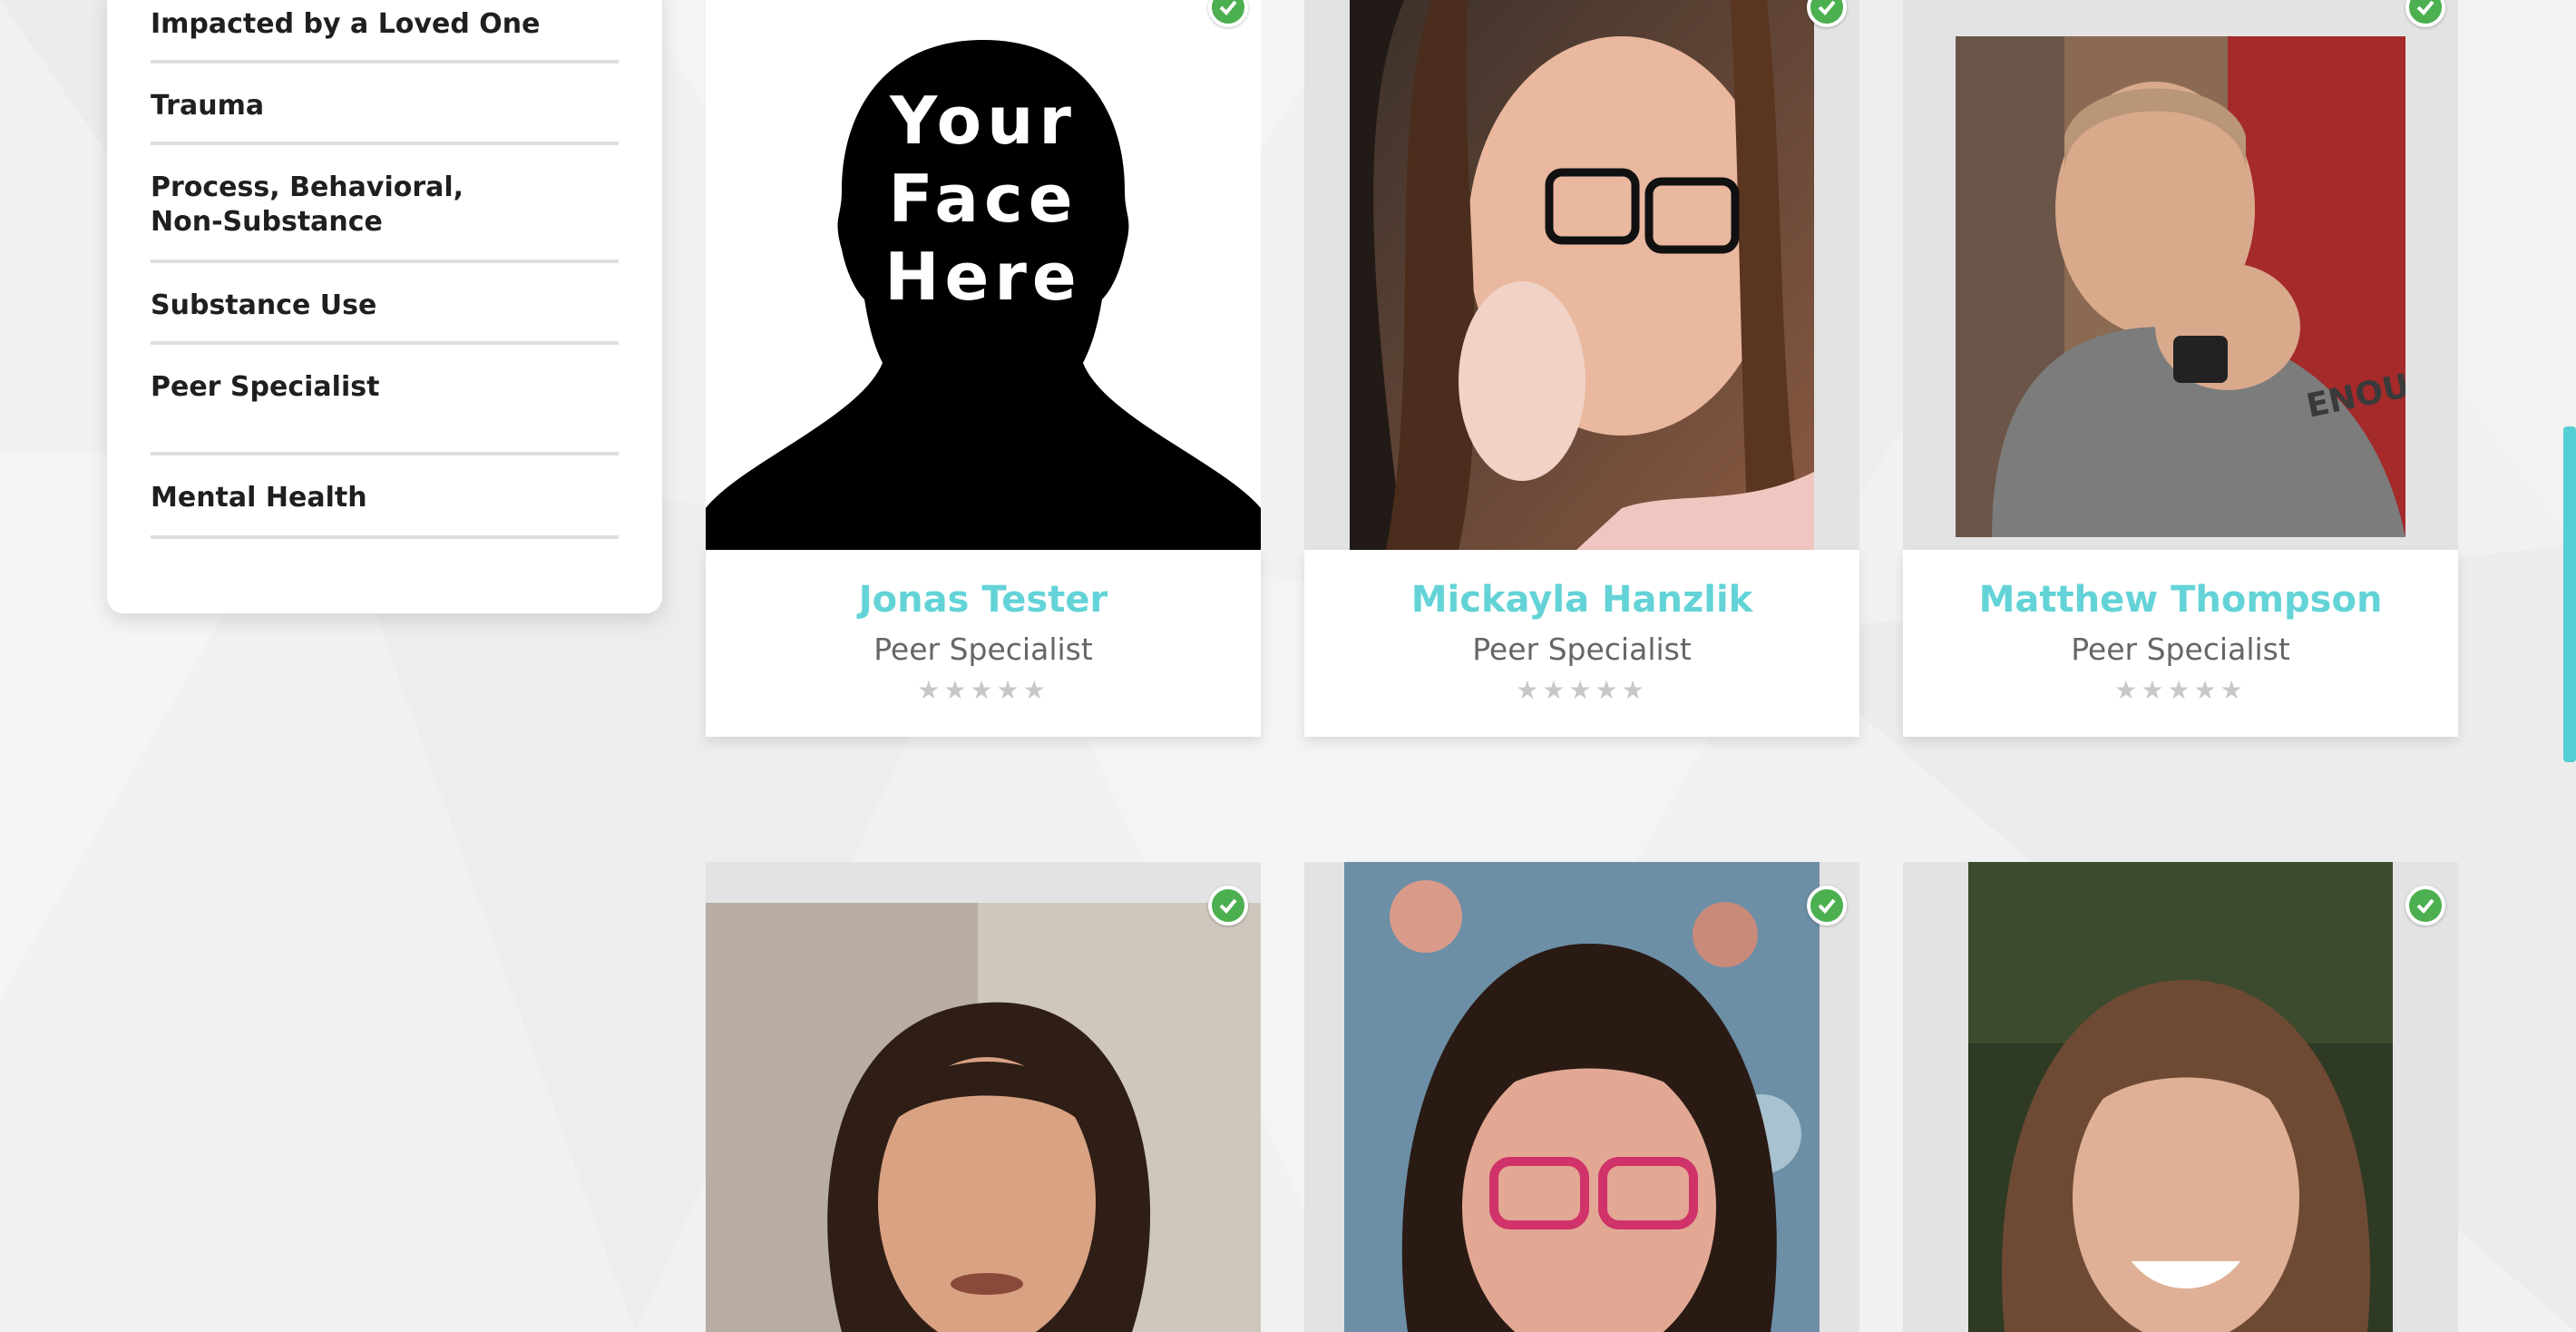 Image resolution: width=2576 pixels, height=1332 pixels. I want to click on woman-smiling-photo, so click(2180, 1097).